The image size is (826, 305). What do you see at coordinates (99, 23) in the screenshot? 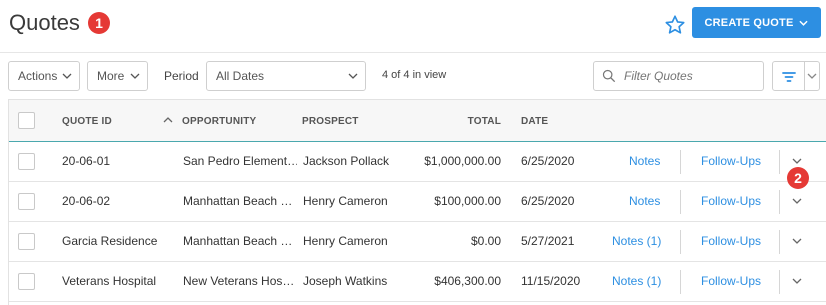
I see `step-badge-1: 1` at bounding box center [99, 23].